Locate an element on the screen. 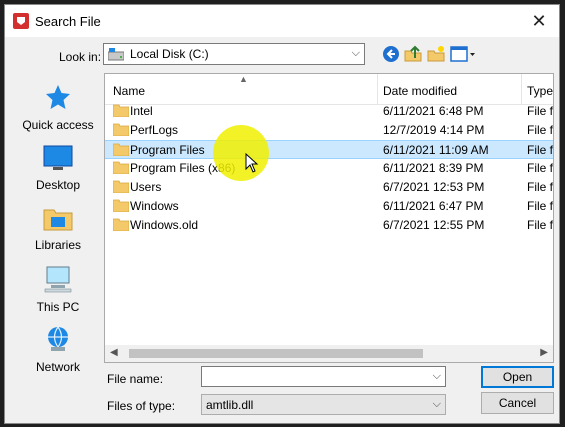 The image size is (565, 427). file-name: Intel is located at coordinates (141, 111).